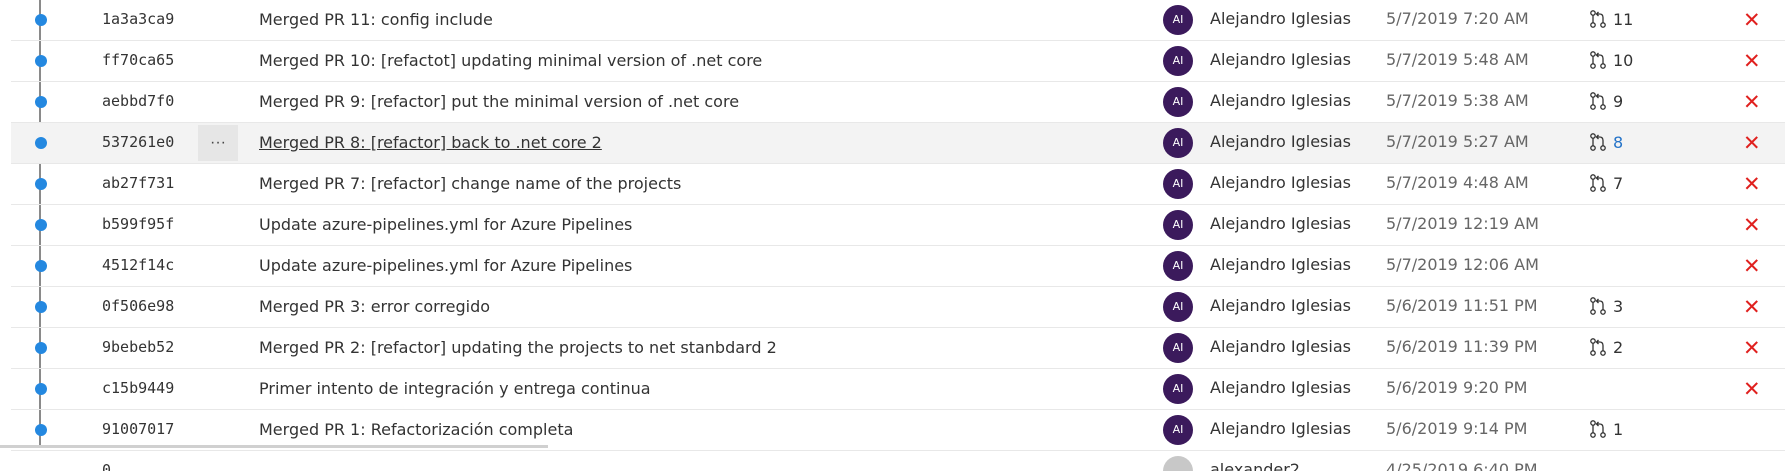 This screenshot has height=471, width=1785. Describe the element at coordinates (1457, 387) in the screenshot. I see `commit-date: 5/6/2019 9:20 PM` at that location.